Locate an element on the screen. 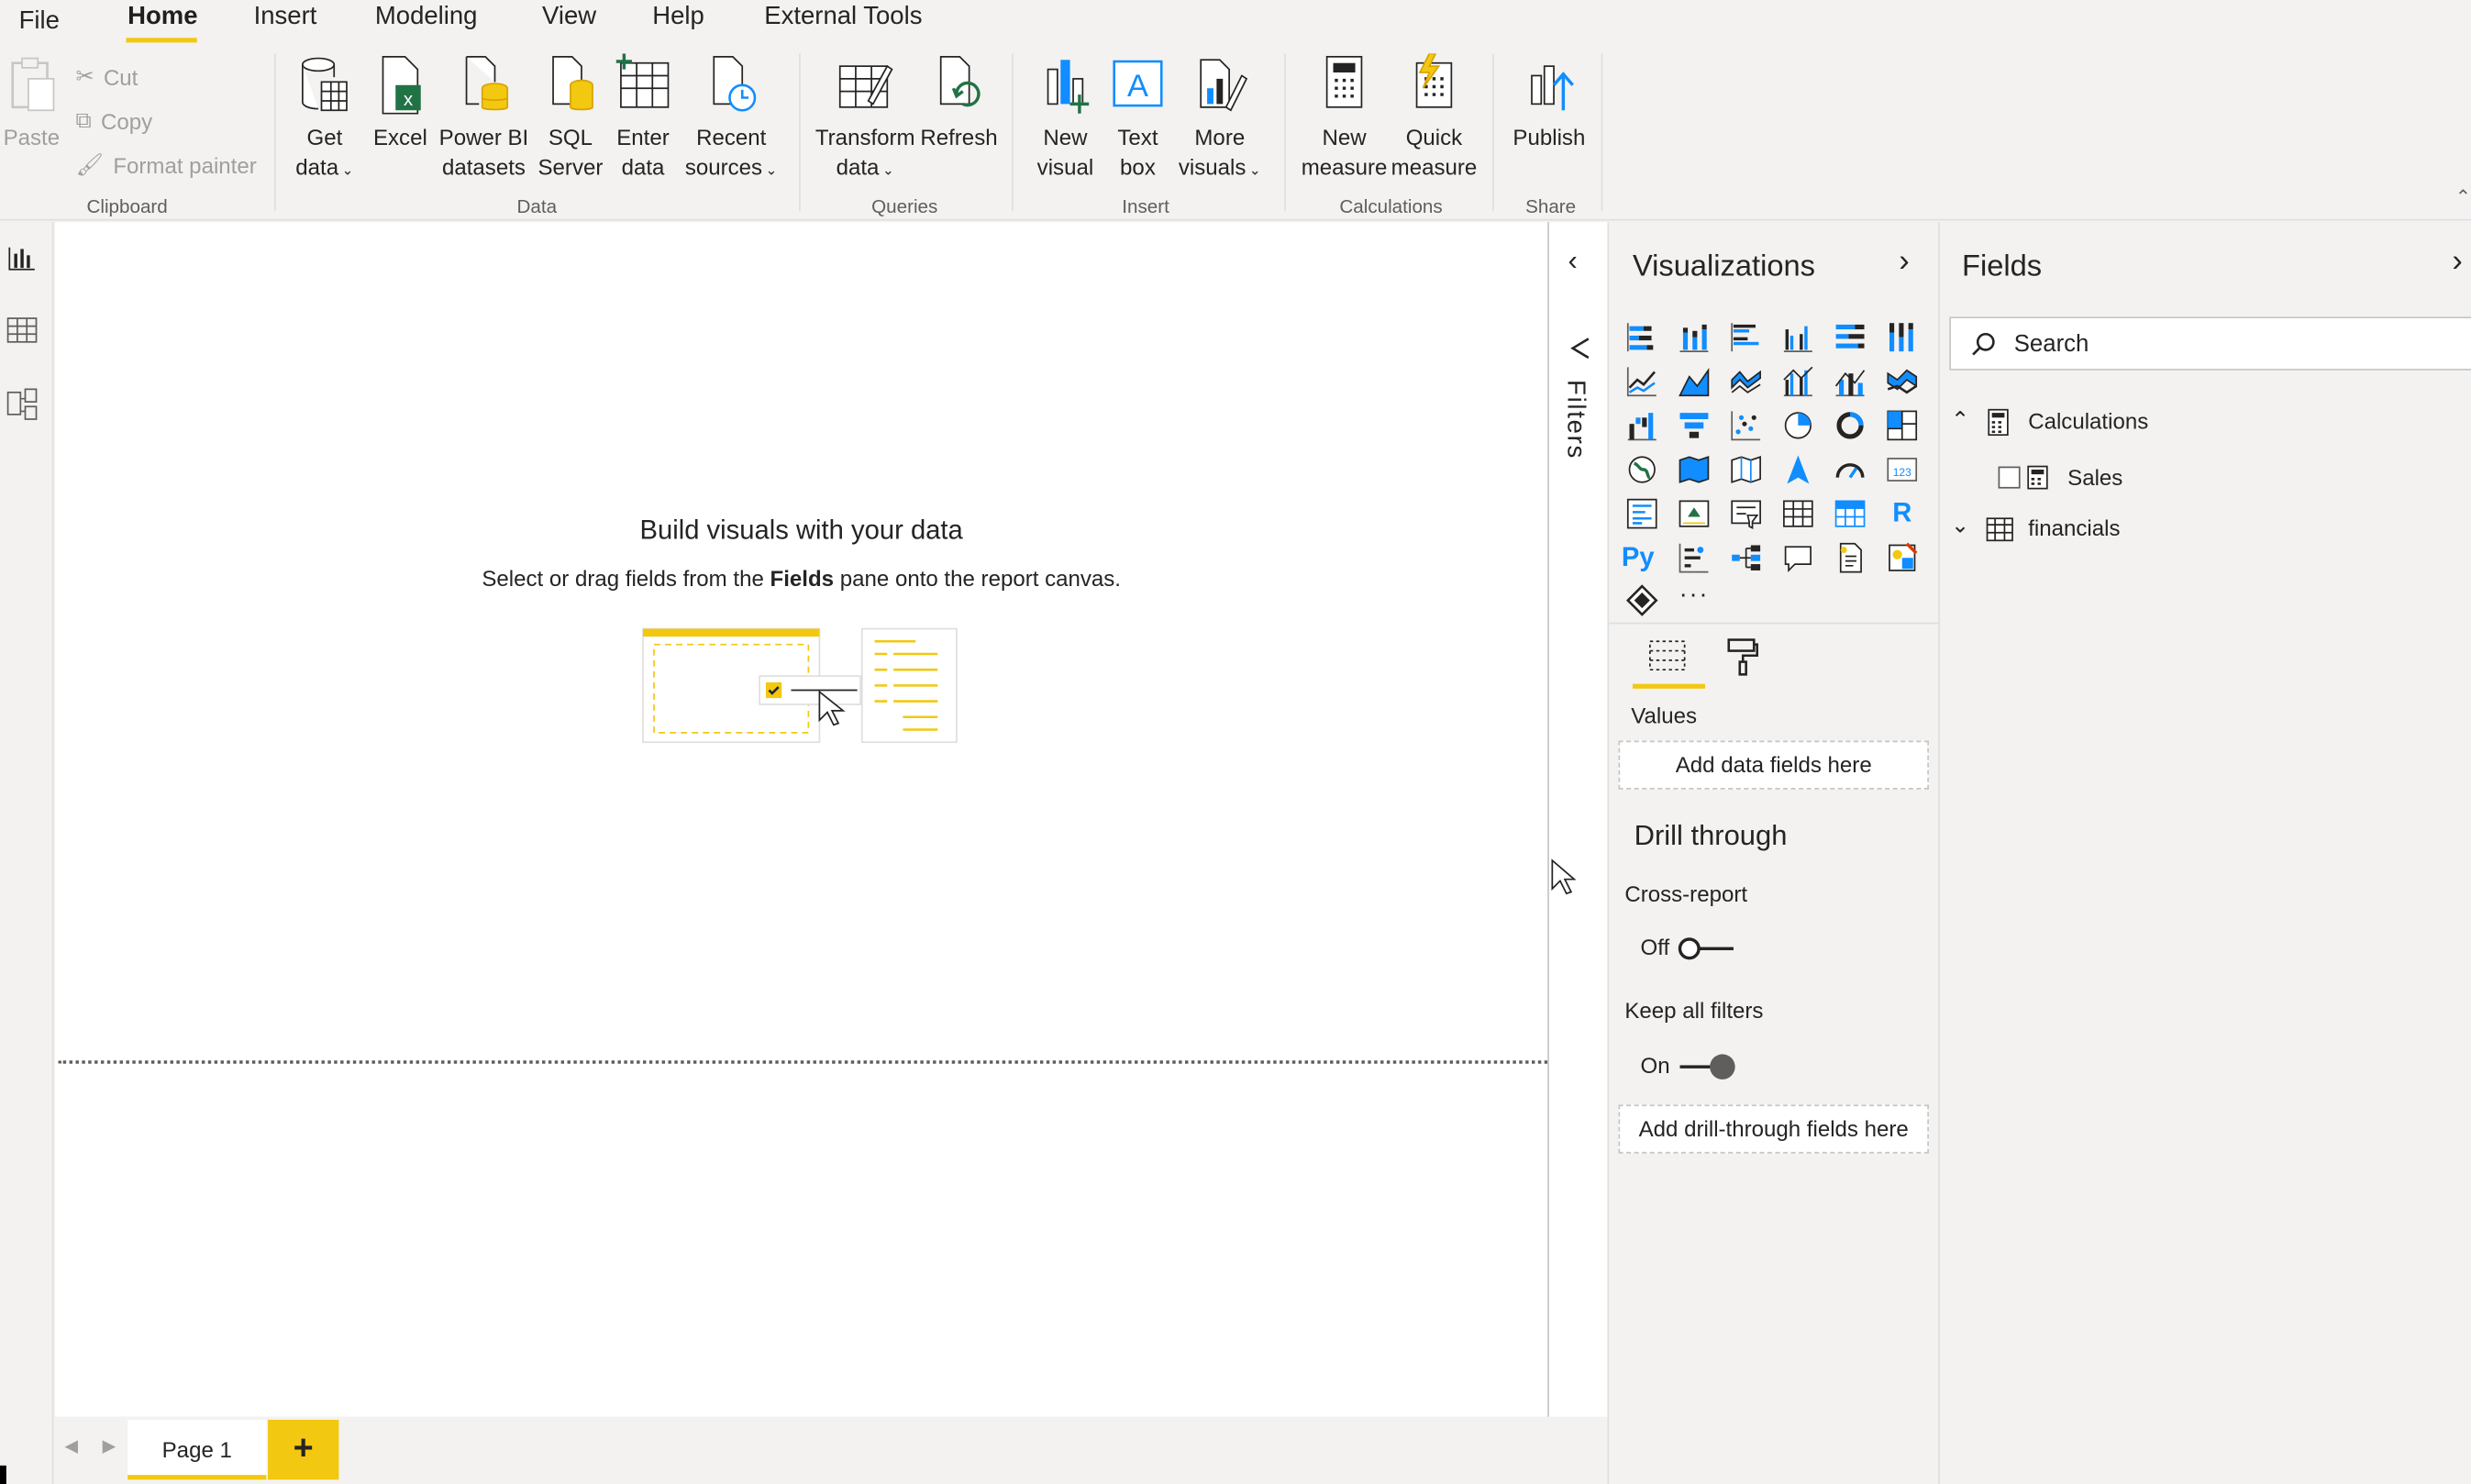  clustered-column-chart-icon is located at coordinates (1797, 337).